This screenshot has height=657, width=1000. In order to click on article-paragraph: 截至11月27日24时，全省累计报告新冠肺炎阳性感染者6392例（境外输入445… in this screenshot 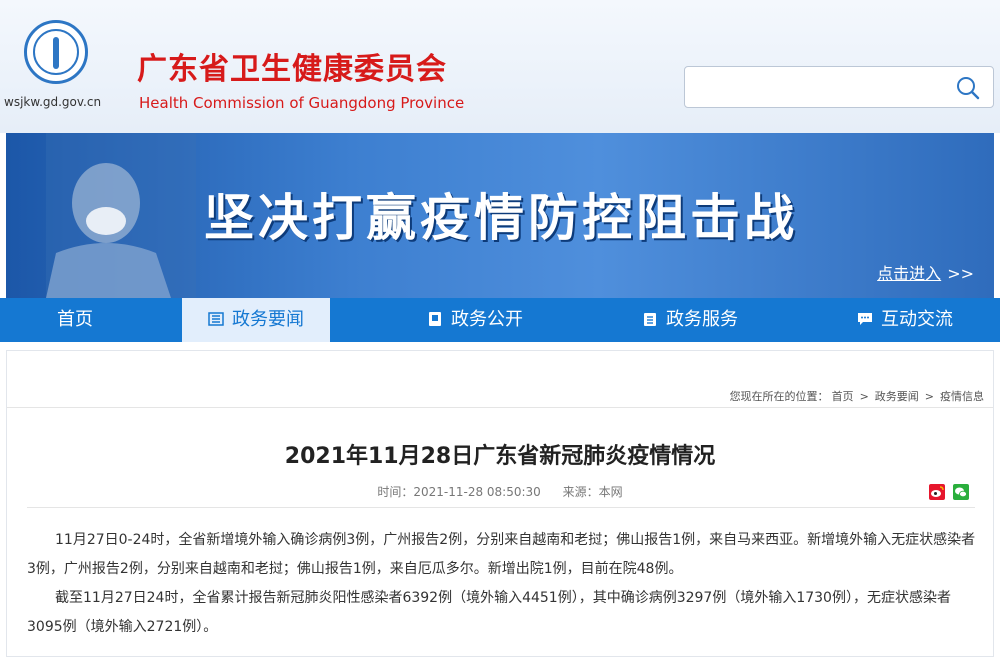, I will do `click(489, 612)`.